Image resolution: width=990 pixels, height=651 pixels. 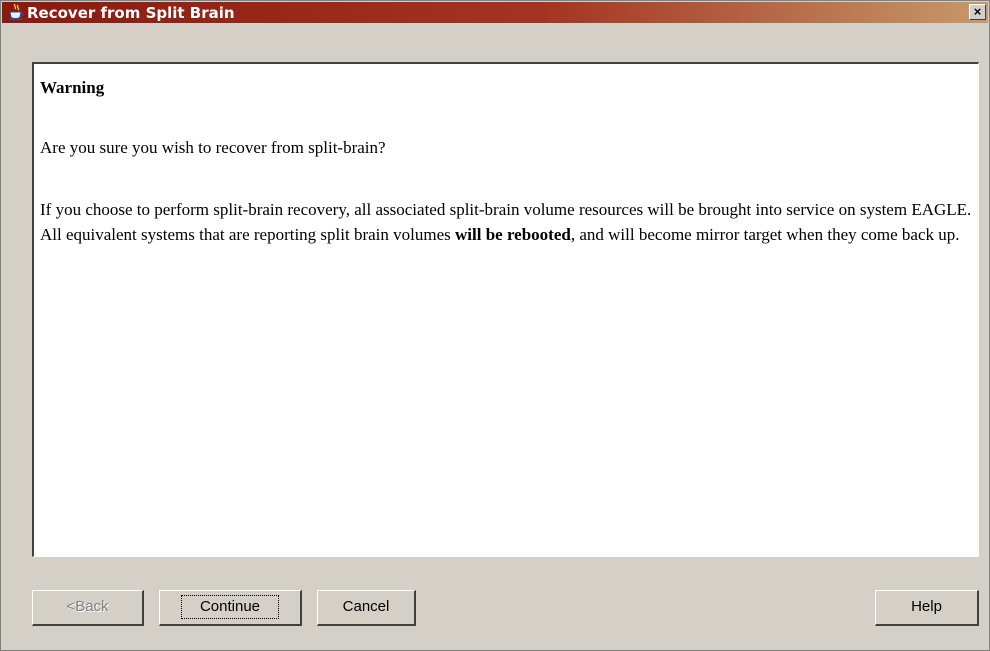 What do you see at coordinates (366, 608) in the screenshot?
I see `cancel-button: Cancel` at bounding box center [366, 608].